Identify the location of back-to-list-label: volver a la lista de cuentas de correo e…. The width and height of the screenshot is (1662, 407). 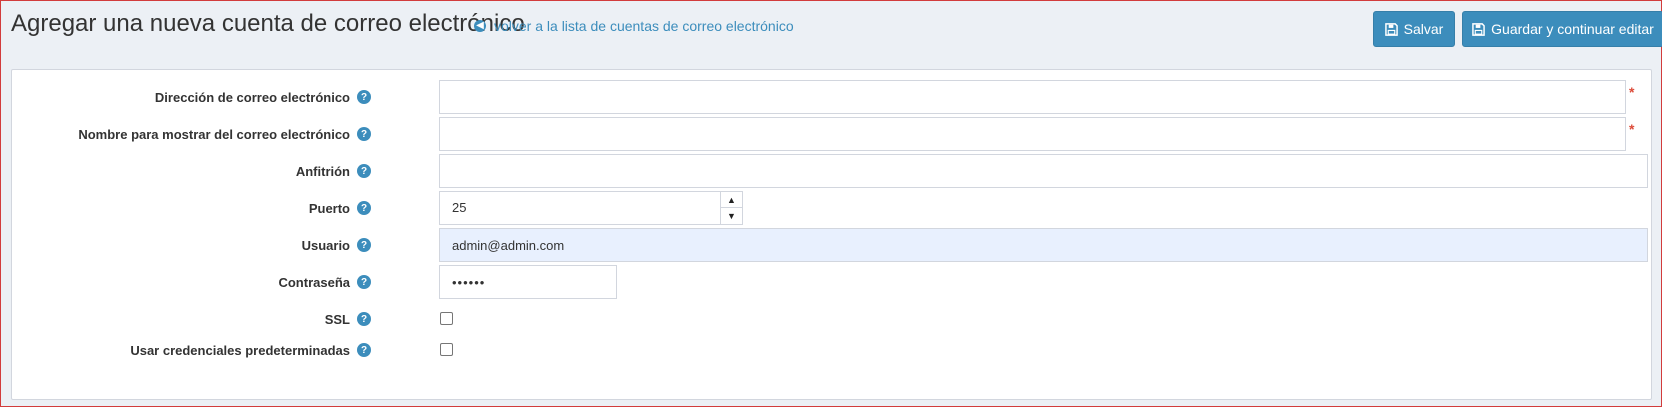
(644, 26).